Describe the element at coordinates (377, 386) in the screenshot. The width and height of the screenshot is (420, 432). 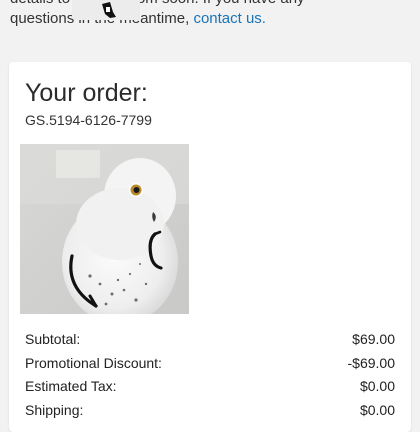
I see `estimated-tax-value: $0.00` at that location.